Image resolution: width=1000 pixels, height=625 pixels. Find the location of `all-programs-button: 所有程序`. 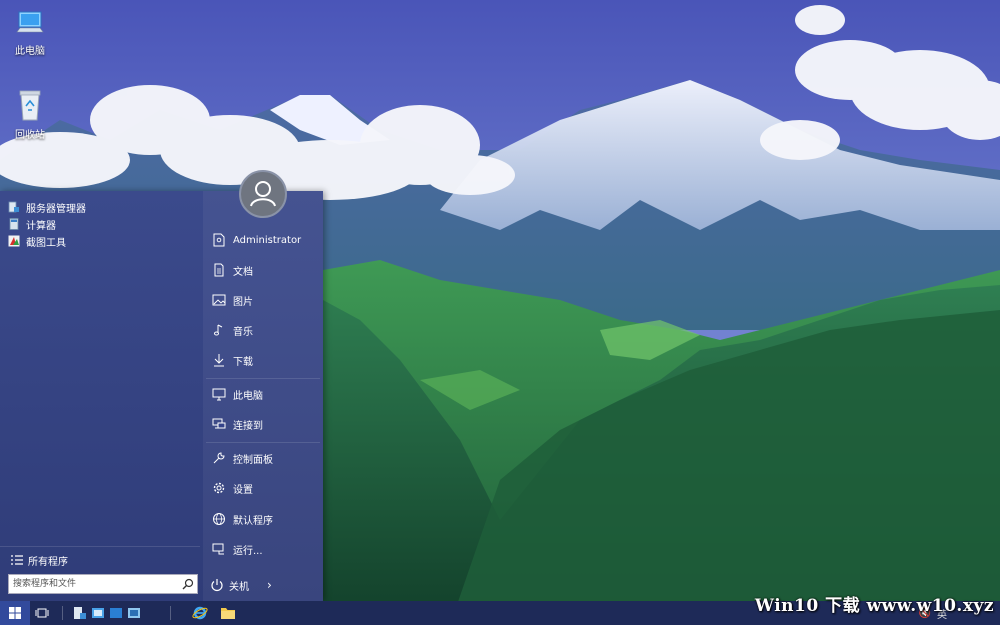

all-programs-button: 所有程序 is located at coordinates (39, 560).